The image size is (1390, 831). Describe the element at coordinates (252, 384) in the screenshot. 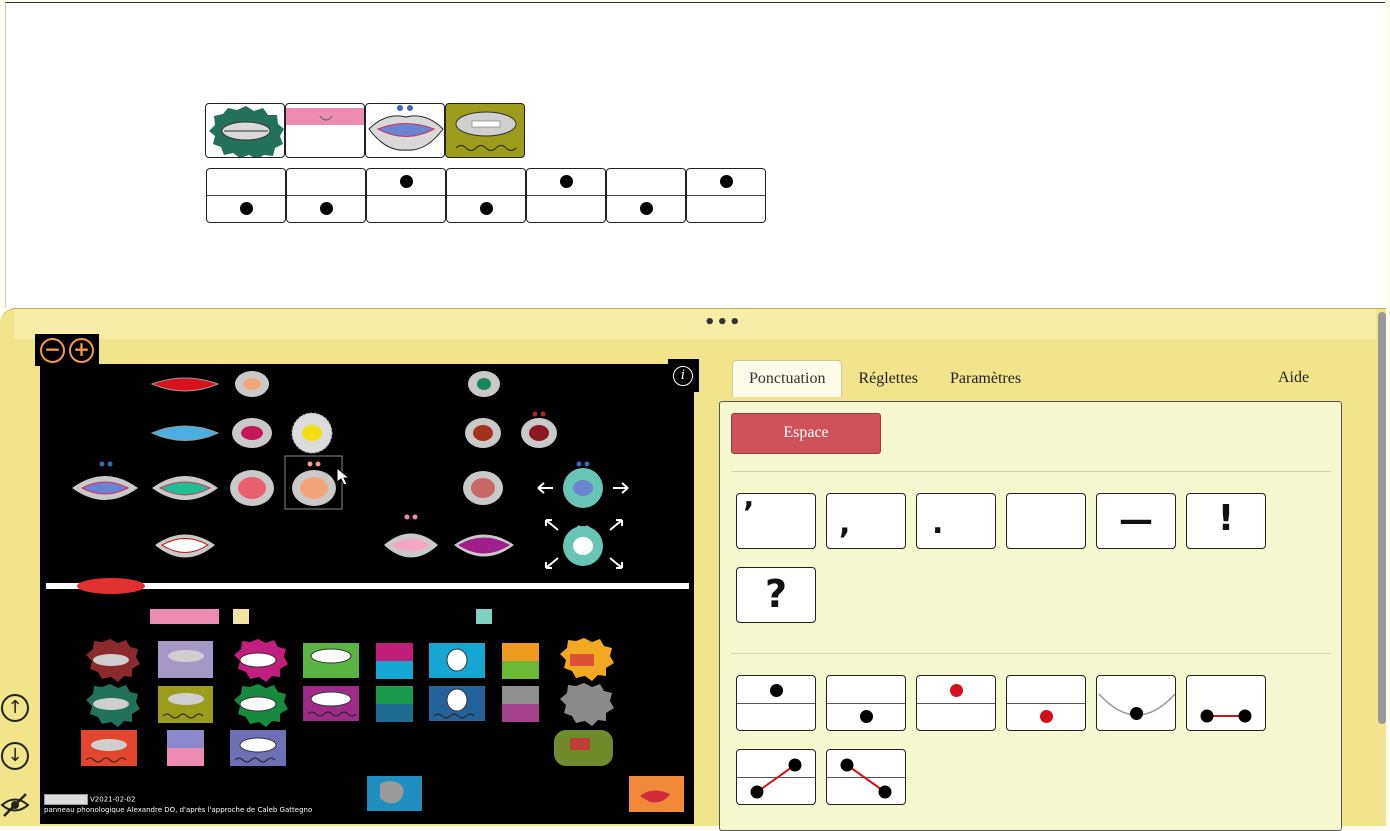

I see `lips-peach-round-icon` at that location.